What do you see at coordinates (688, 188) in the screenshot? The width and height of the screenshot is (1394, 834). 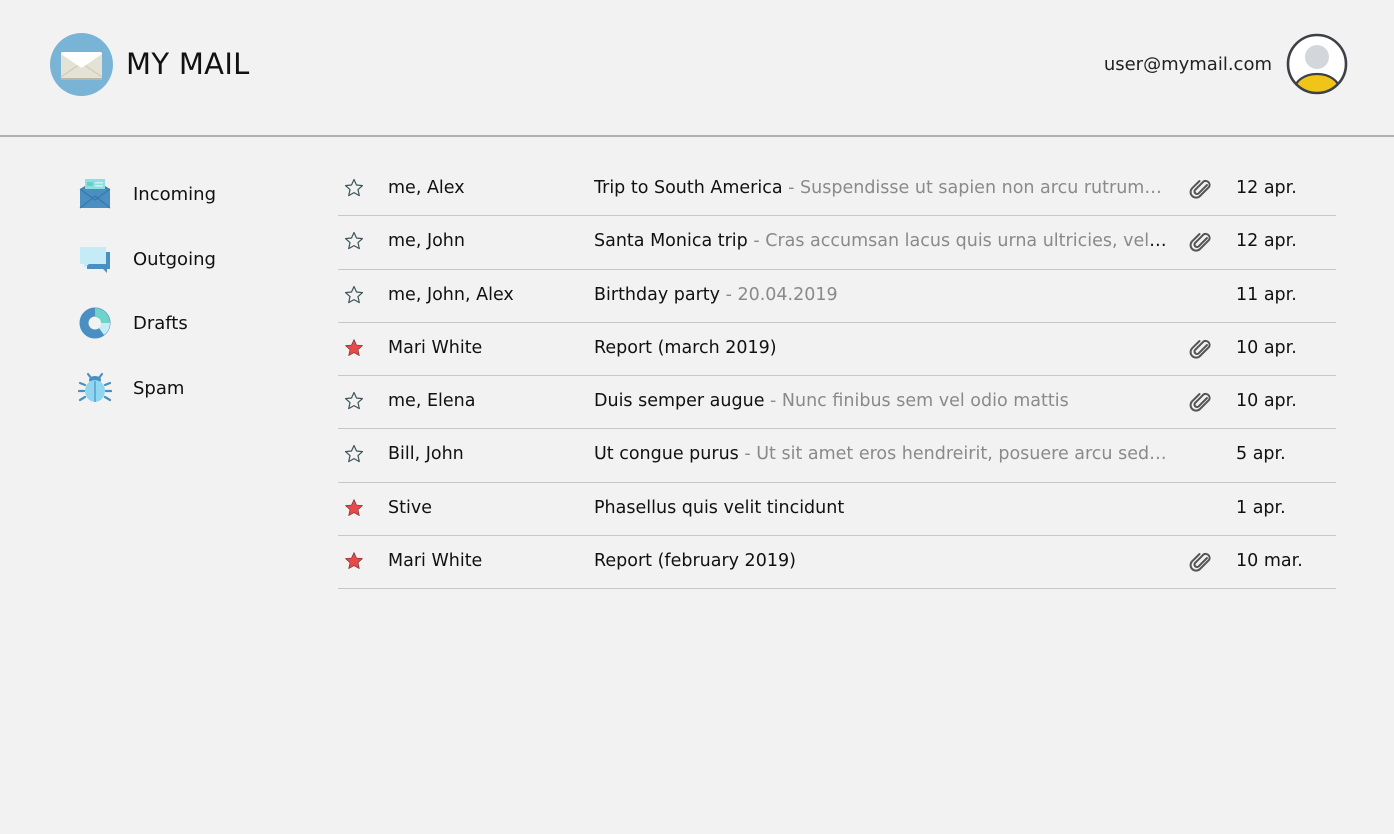 I see `mail-subject: Trip to South America` at bounding box center [688, 188].